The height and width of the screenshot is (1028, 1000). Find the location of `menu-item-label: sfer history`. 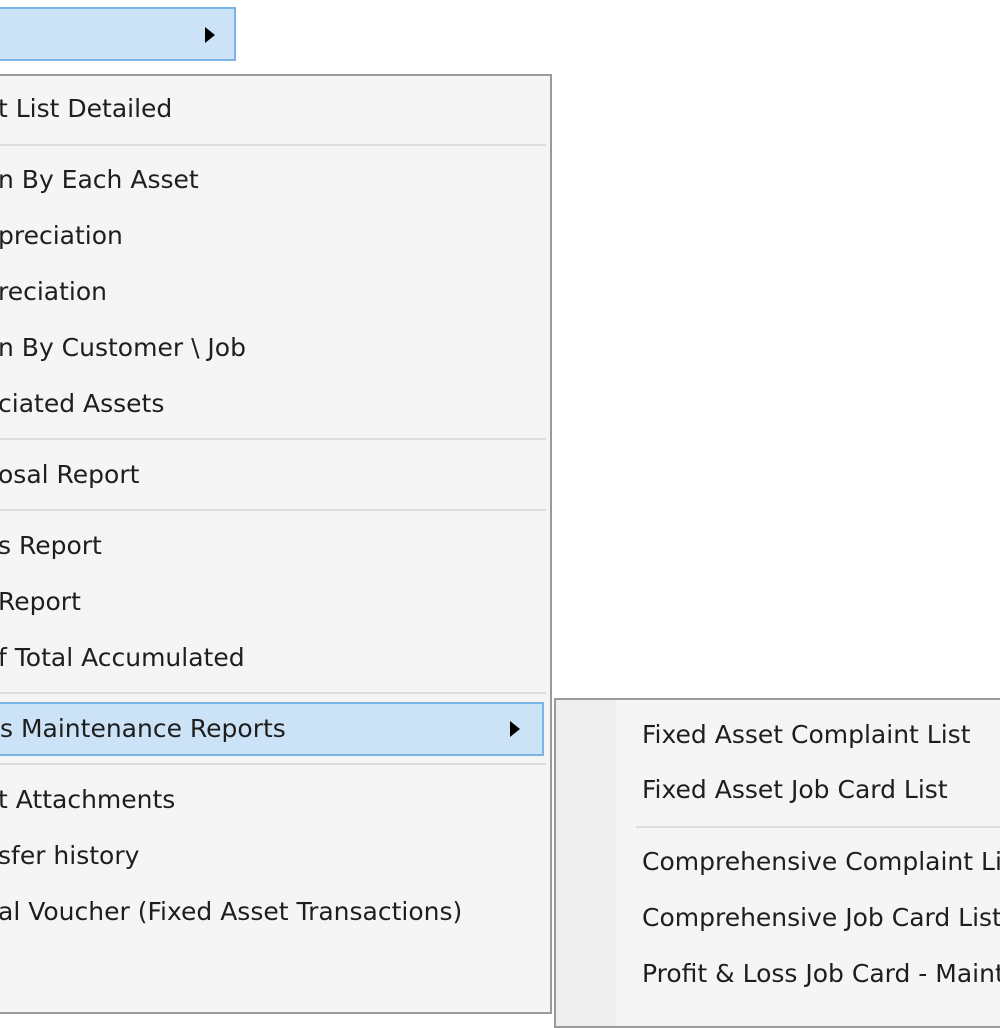

menu-item-label: sfer history is located at coordinates (70, 855).